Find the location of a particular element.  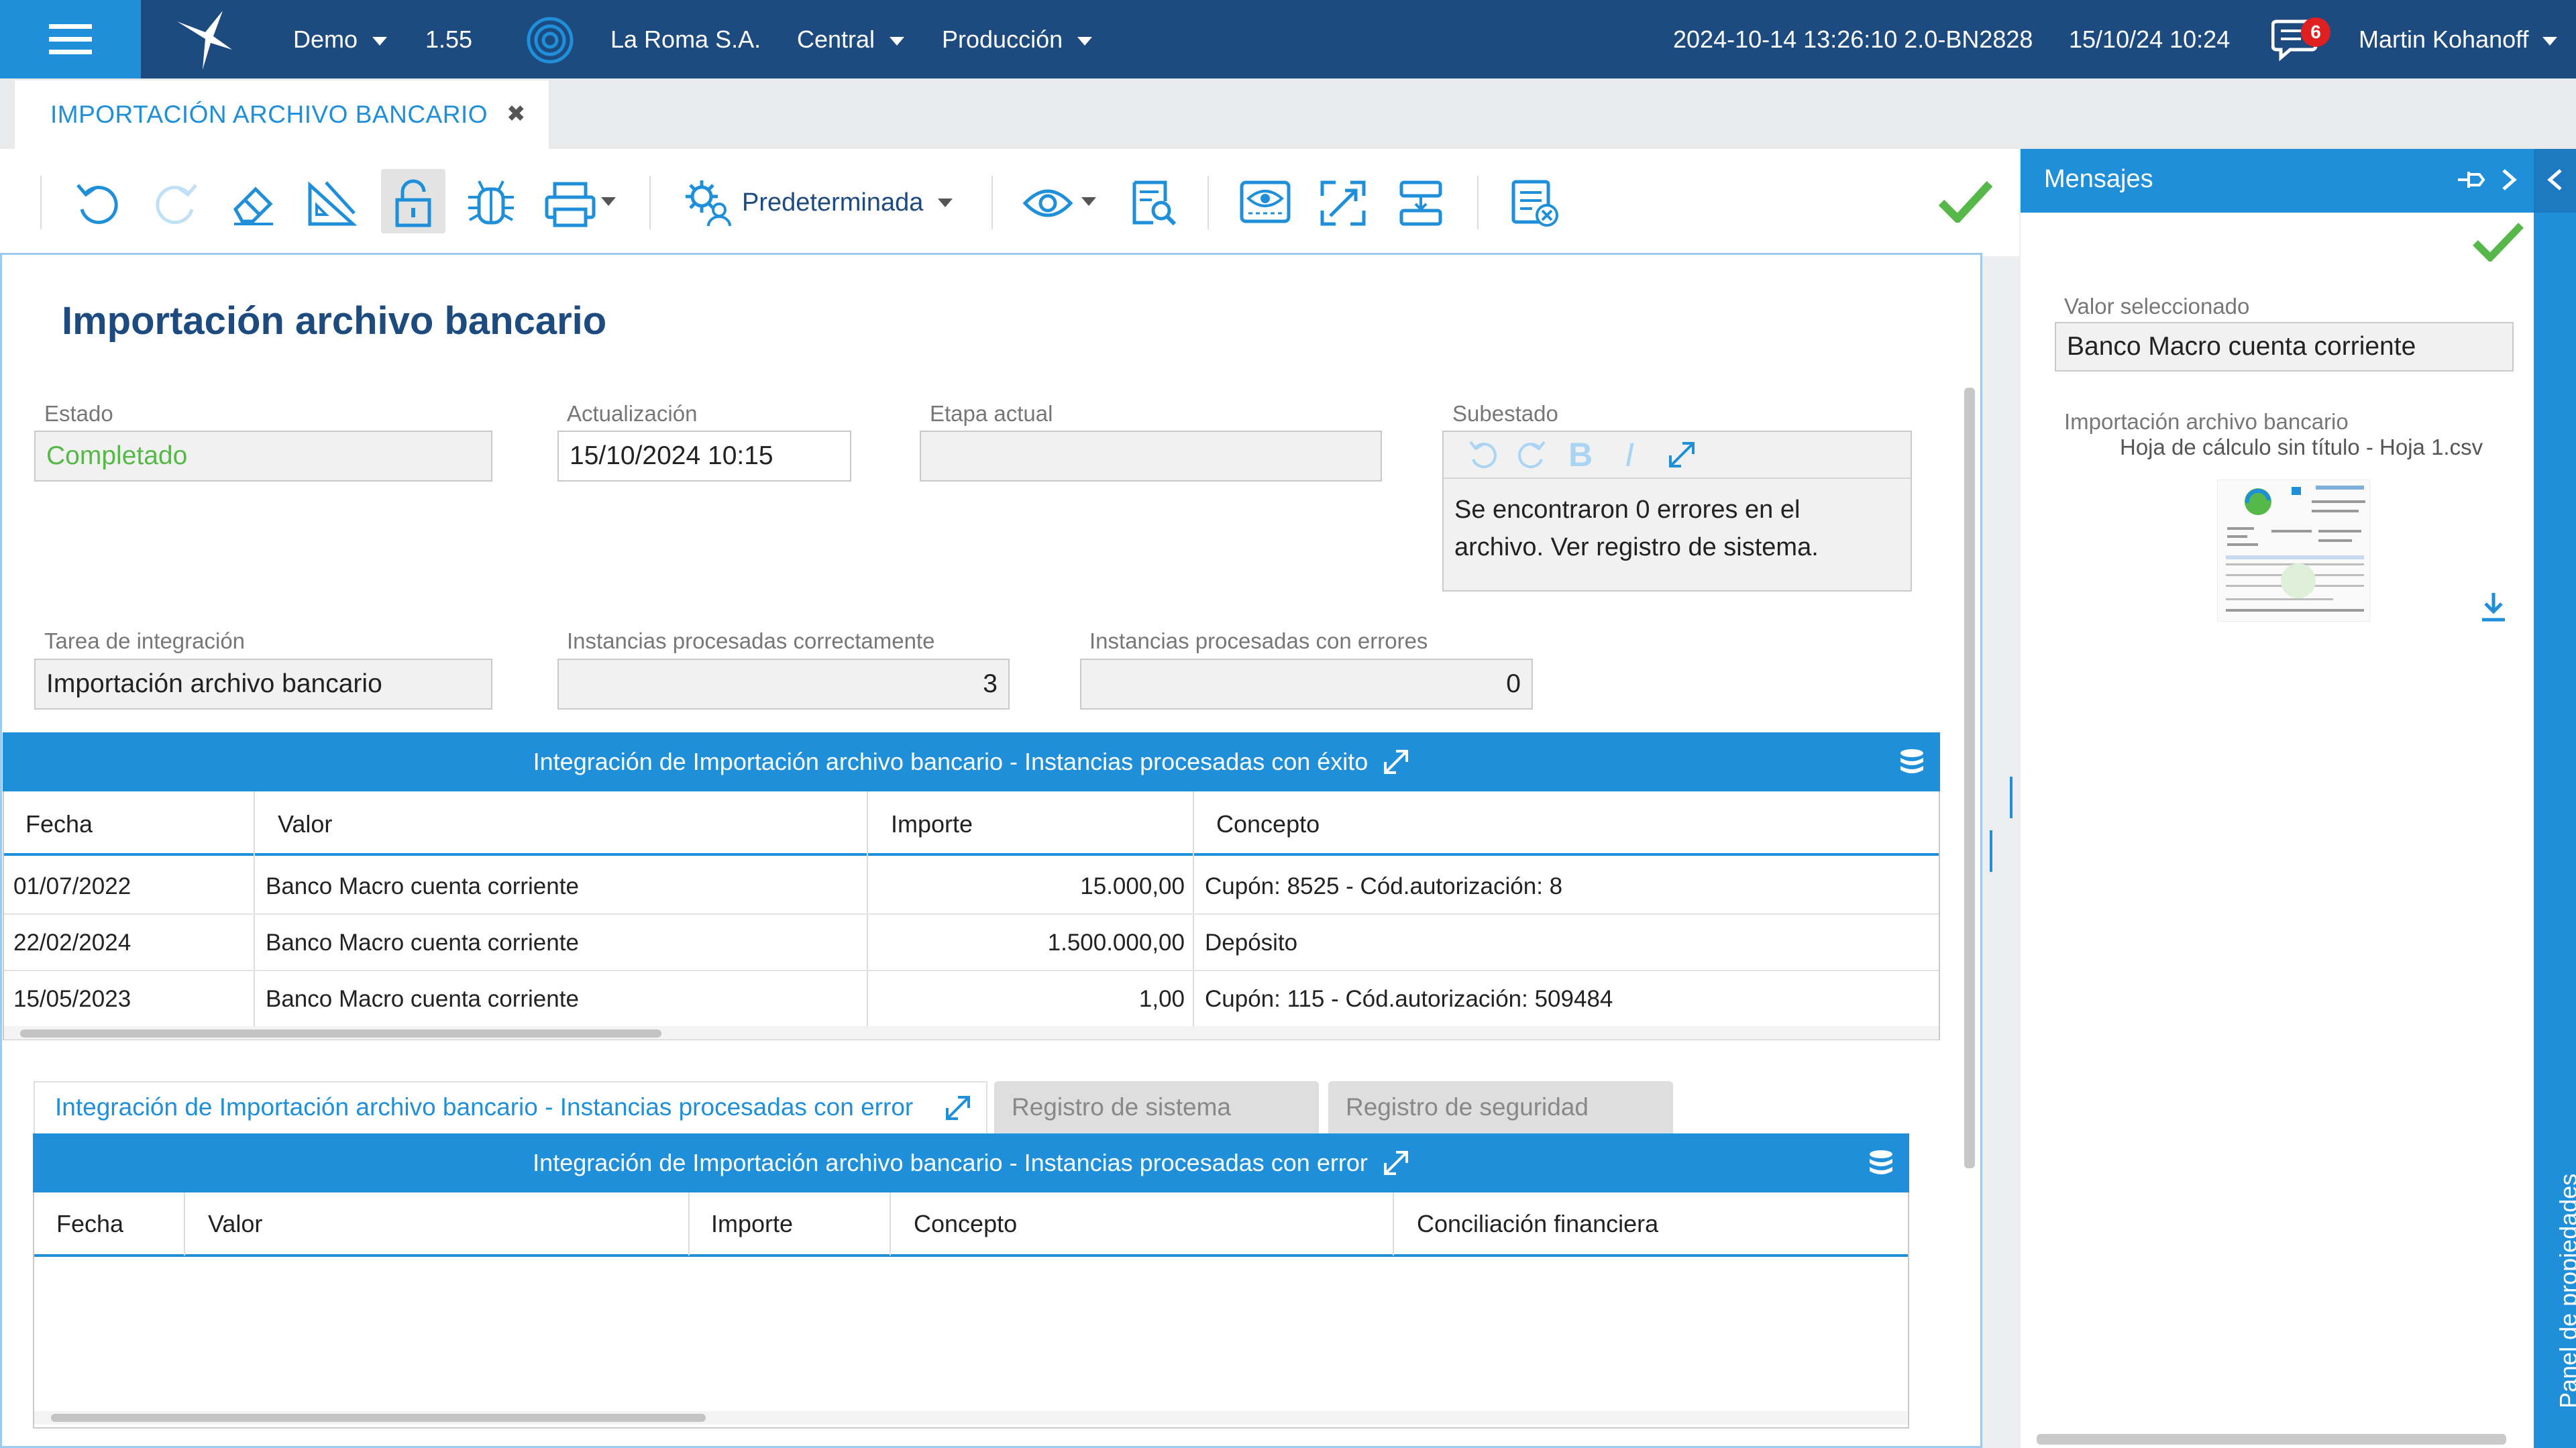

row1-fecha: 01/07/2022 is located at coordinates (72, 886).